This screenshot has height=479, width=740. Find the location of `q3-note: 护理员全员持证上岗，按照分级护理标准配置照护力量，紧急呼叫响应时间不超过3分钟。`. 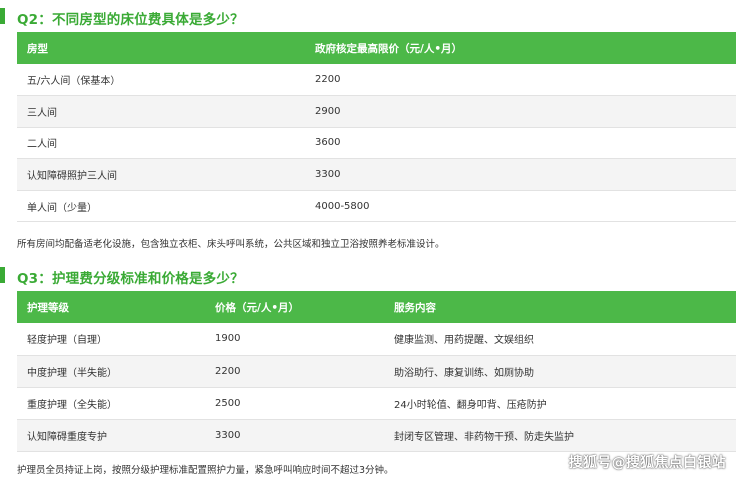

q3-note: 护理员全员持证上岗，按照分级护理标准配置照护力量，紧急呼叫响应时间不超过3分钟。 is located at coordinates (205, 470).